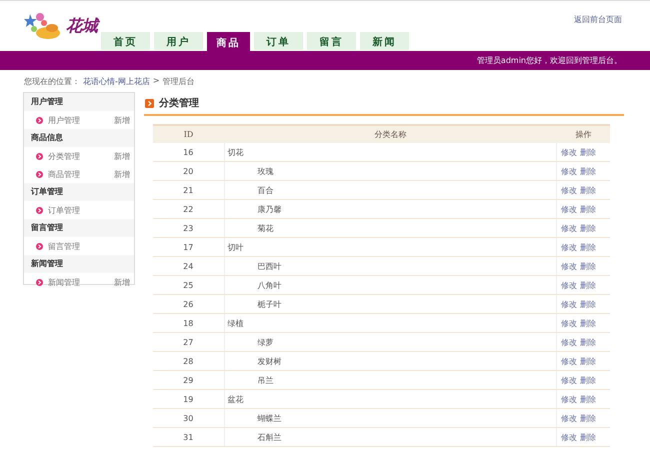 Image resolution: width=650 pixels, height=454 pixels. I want to click on welcome-text: 管理员admin您好，欢迎回到管理后台。, so click(549, 60).